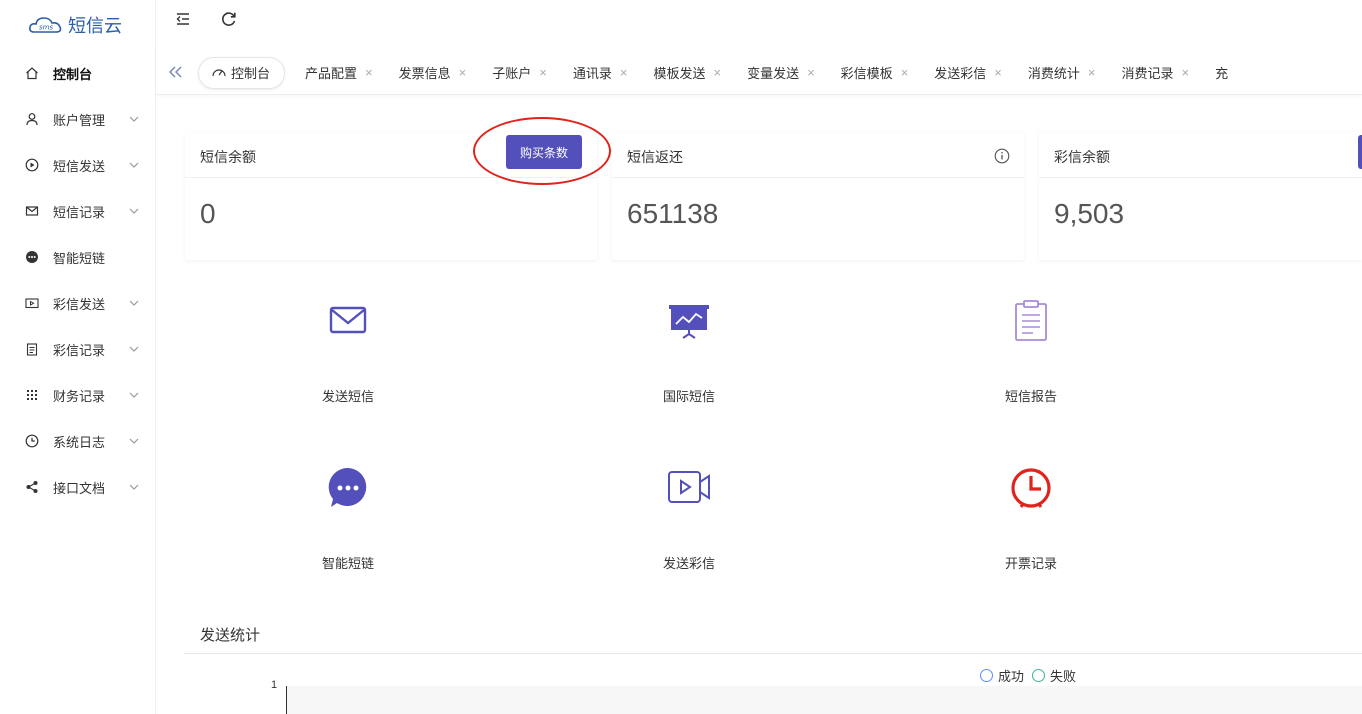  Describe the element at coordinates (433, 73) in the screenshot. I see `tab-invoice-info: 发票信息 ×` at that location.